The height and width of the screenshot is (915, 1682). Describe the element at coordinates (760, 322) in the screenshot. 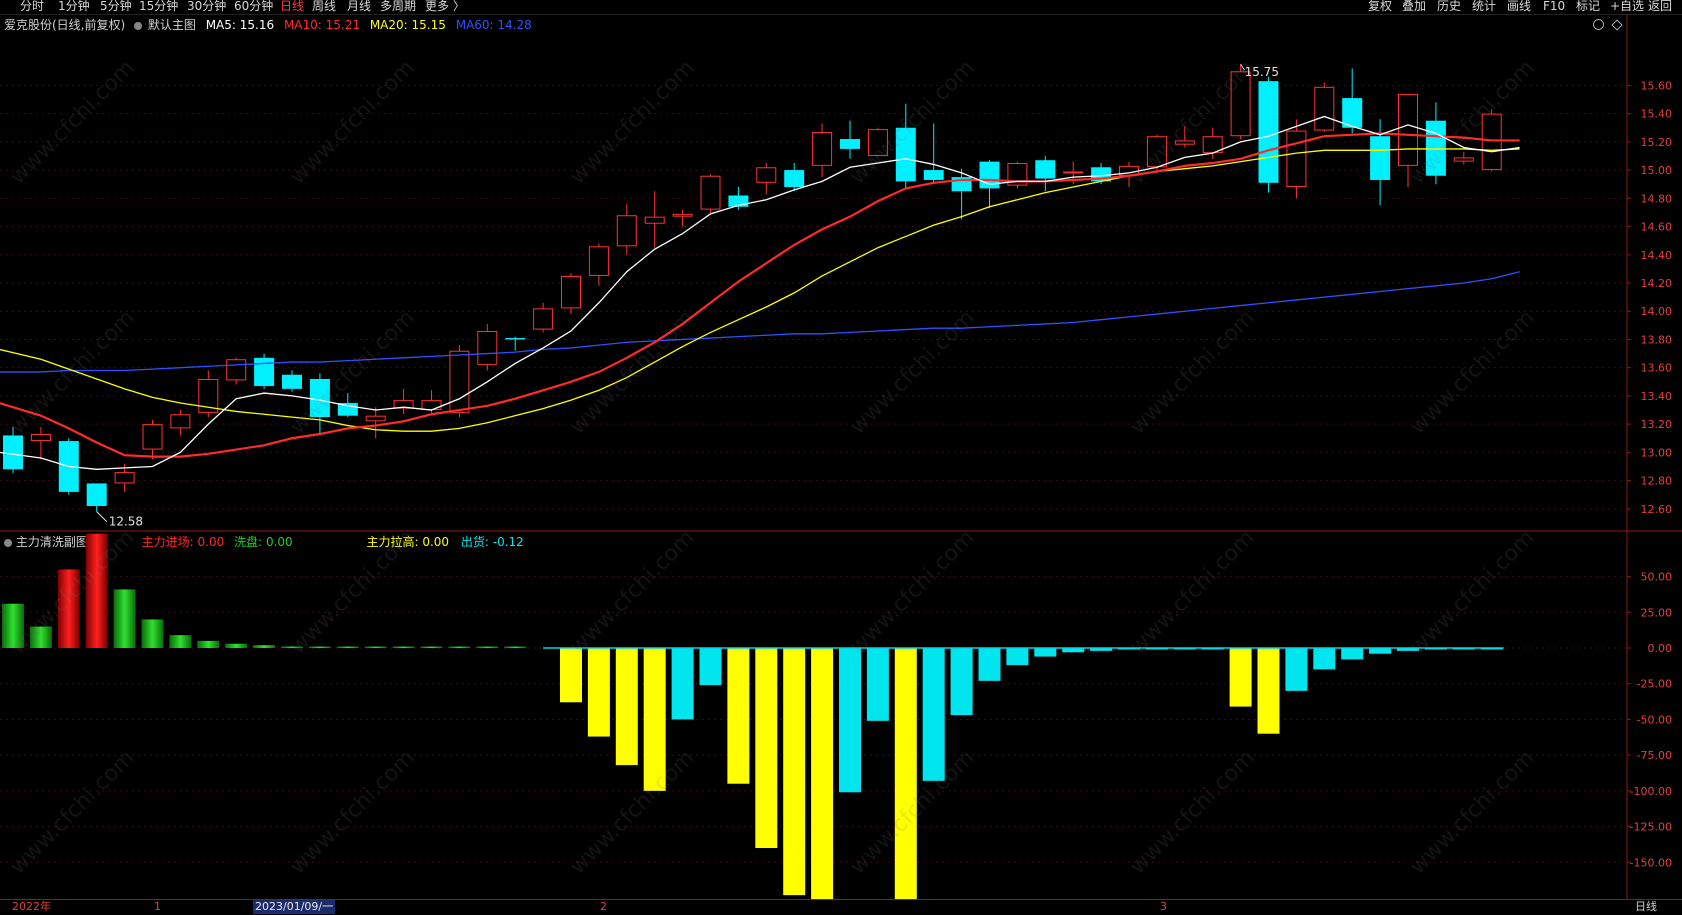

I see `ma60-line` at that location.